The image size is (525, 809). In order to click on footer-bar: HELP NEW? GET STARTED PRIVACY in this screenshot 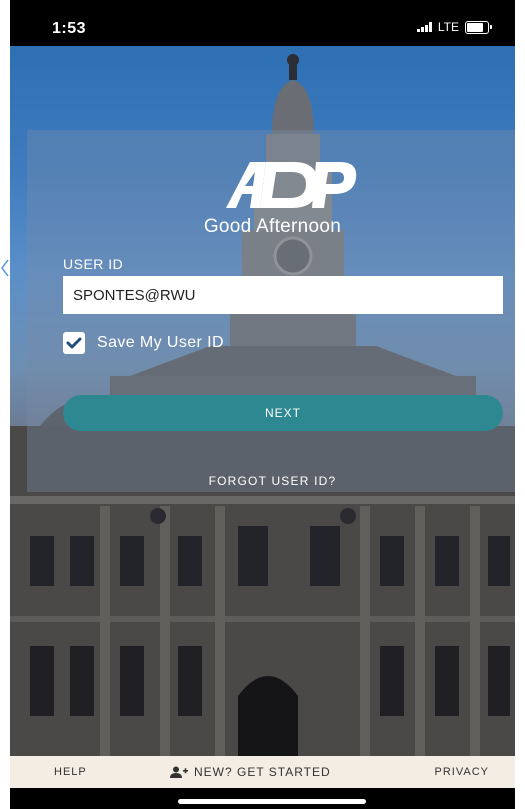, I will do `click(262, 772)`.